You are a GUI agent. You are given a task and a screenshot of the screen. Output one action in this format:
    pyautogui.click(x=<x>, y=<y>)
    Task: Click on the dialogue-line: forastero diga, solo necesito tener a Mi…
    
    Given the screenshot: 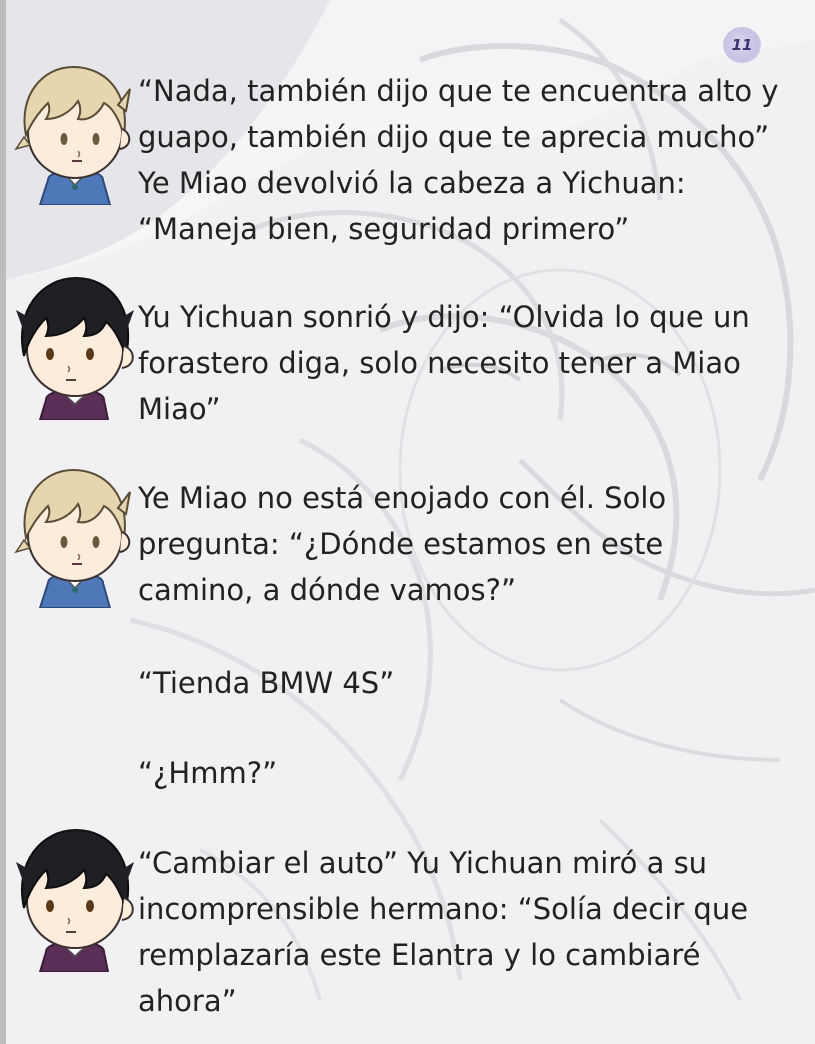 What is the action you would take?
    pyautogui.click(x=439, y=363)
    